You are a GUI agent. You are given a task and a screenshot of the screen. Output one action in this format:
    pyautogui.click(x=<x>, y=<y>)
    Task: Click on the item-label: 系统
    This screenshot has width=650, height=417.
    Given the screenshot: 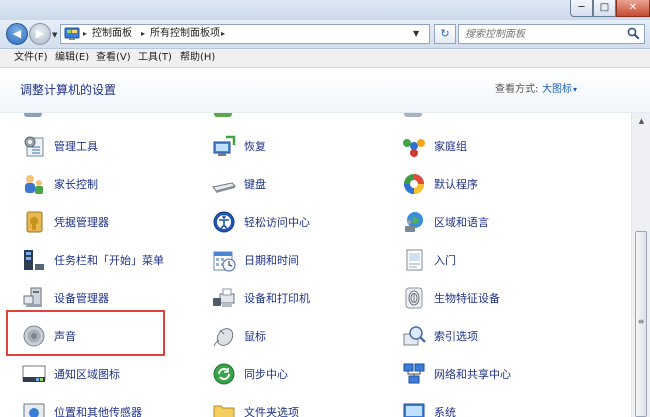 What is the action you would take?
    pyautogui.click(x=445, y=411)
    